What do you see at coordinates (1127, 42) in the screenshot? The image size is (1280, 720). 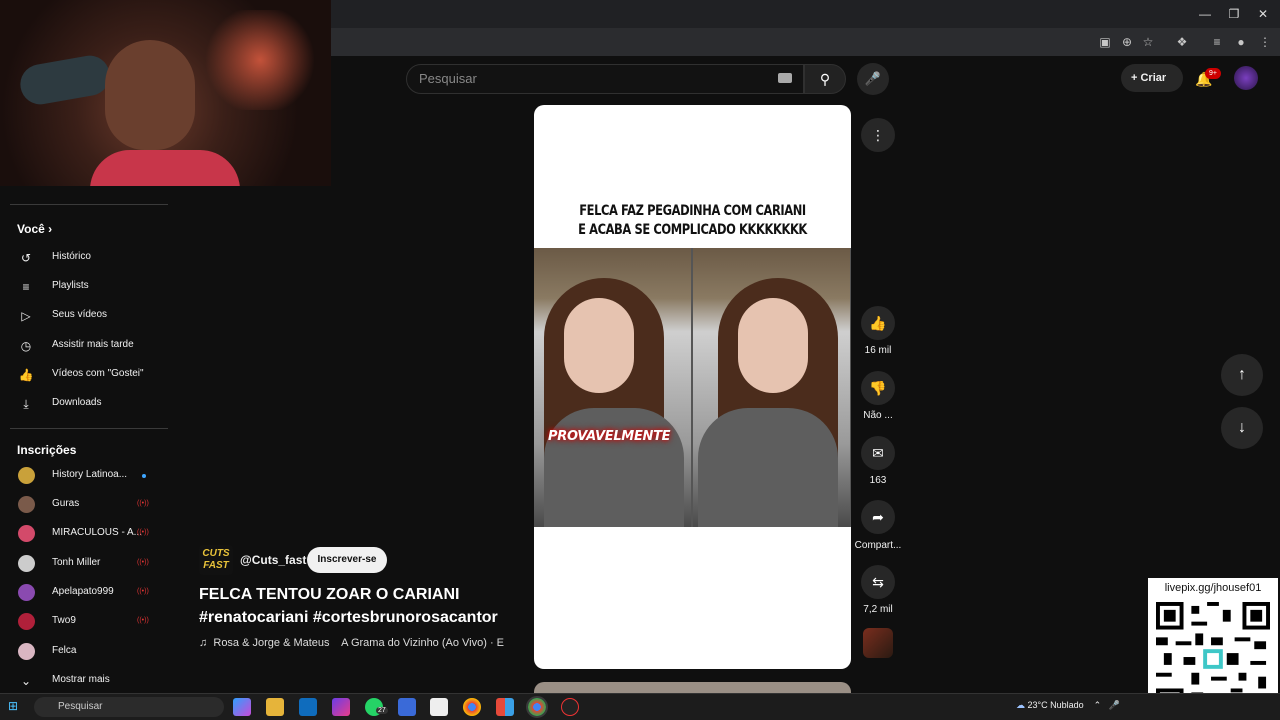 I see `zoom-icon: ⊕` at bounding box center [1127, 42].